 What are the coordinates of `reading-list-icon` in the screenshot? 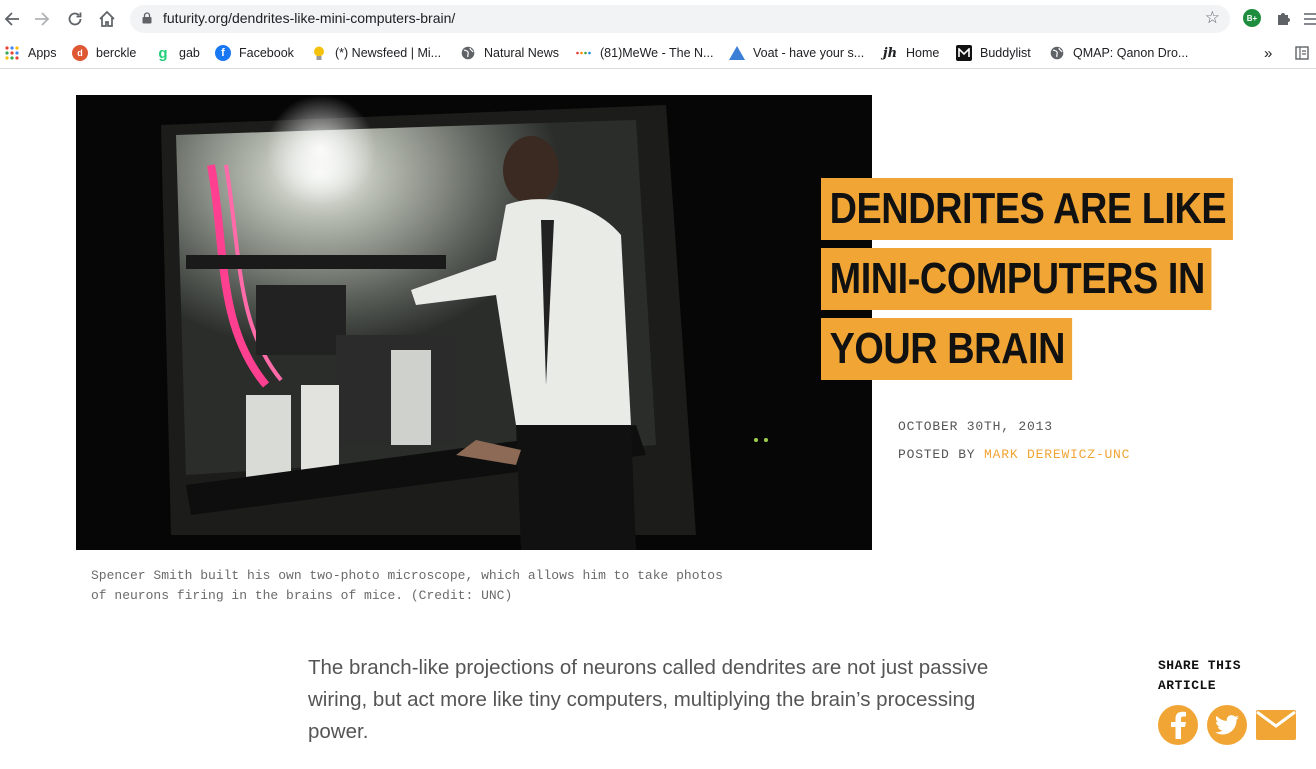 It's located at (1302, 53).